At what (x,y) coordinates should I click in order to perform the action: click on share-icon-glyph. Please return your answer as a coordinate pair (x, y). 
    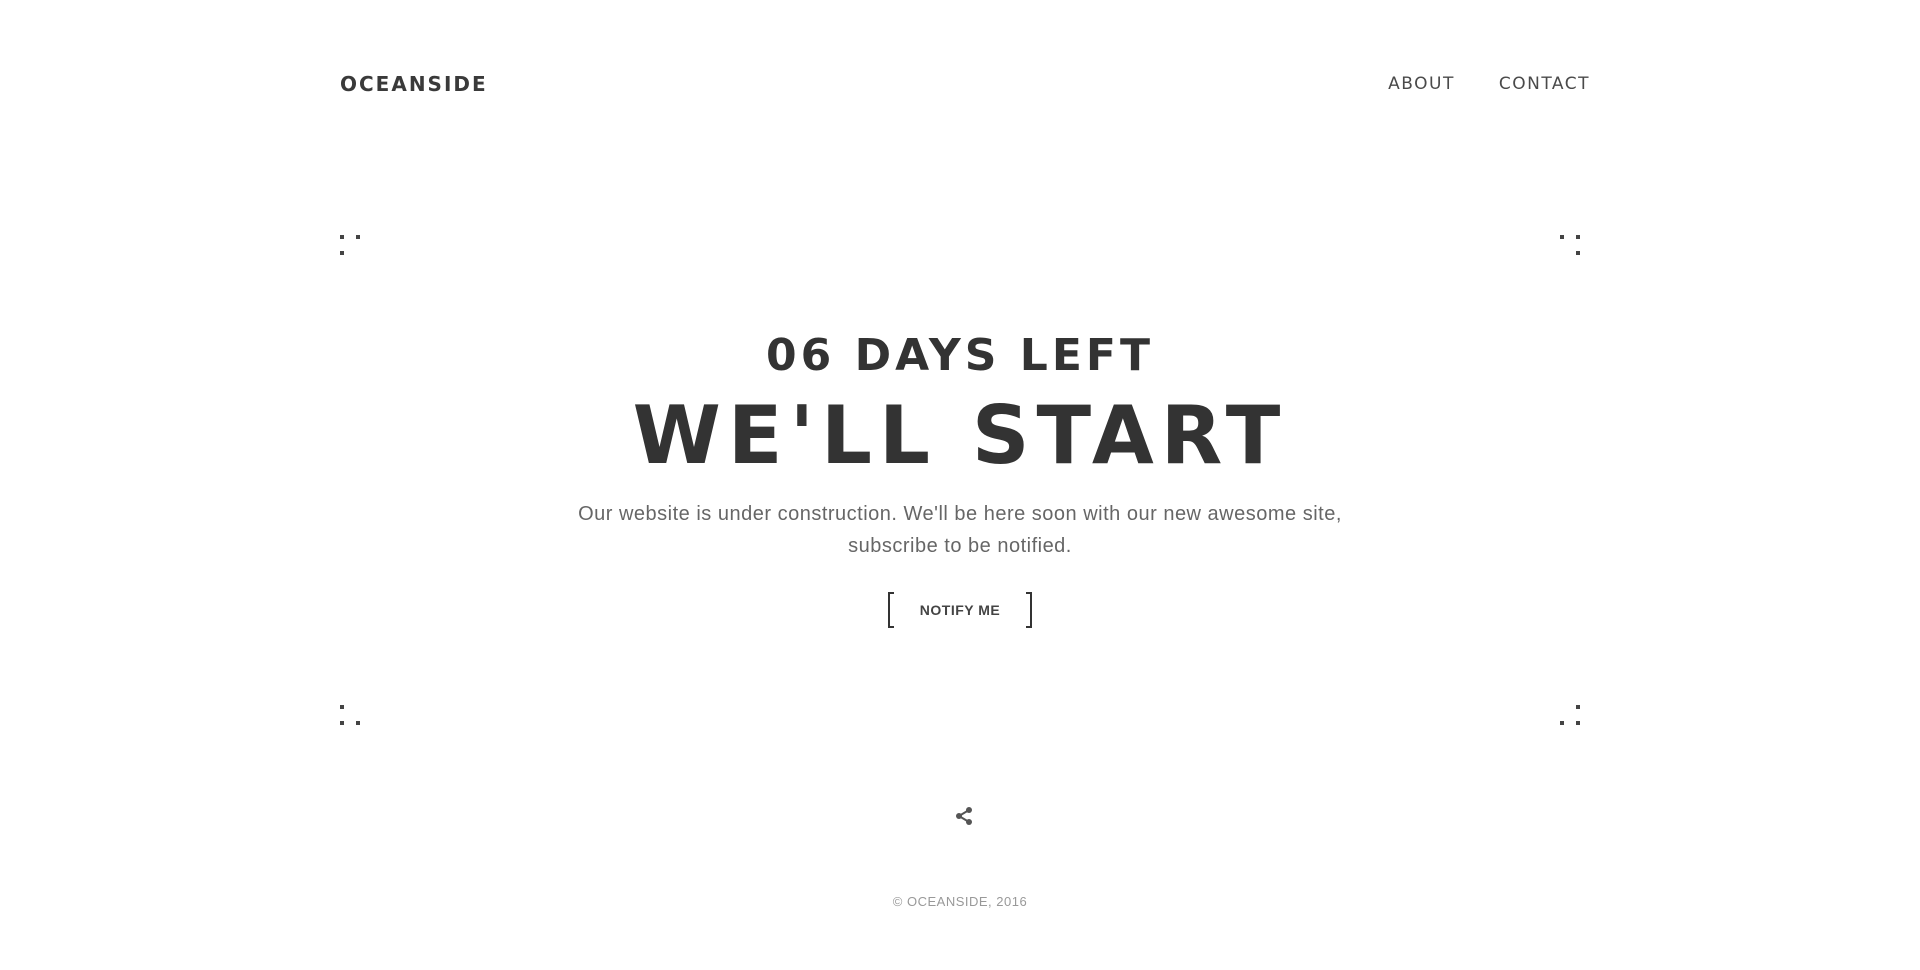
    Looking at the image, I should click on (964, 816).